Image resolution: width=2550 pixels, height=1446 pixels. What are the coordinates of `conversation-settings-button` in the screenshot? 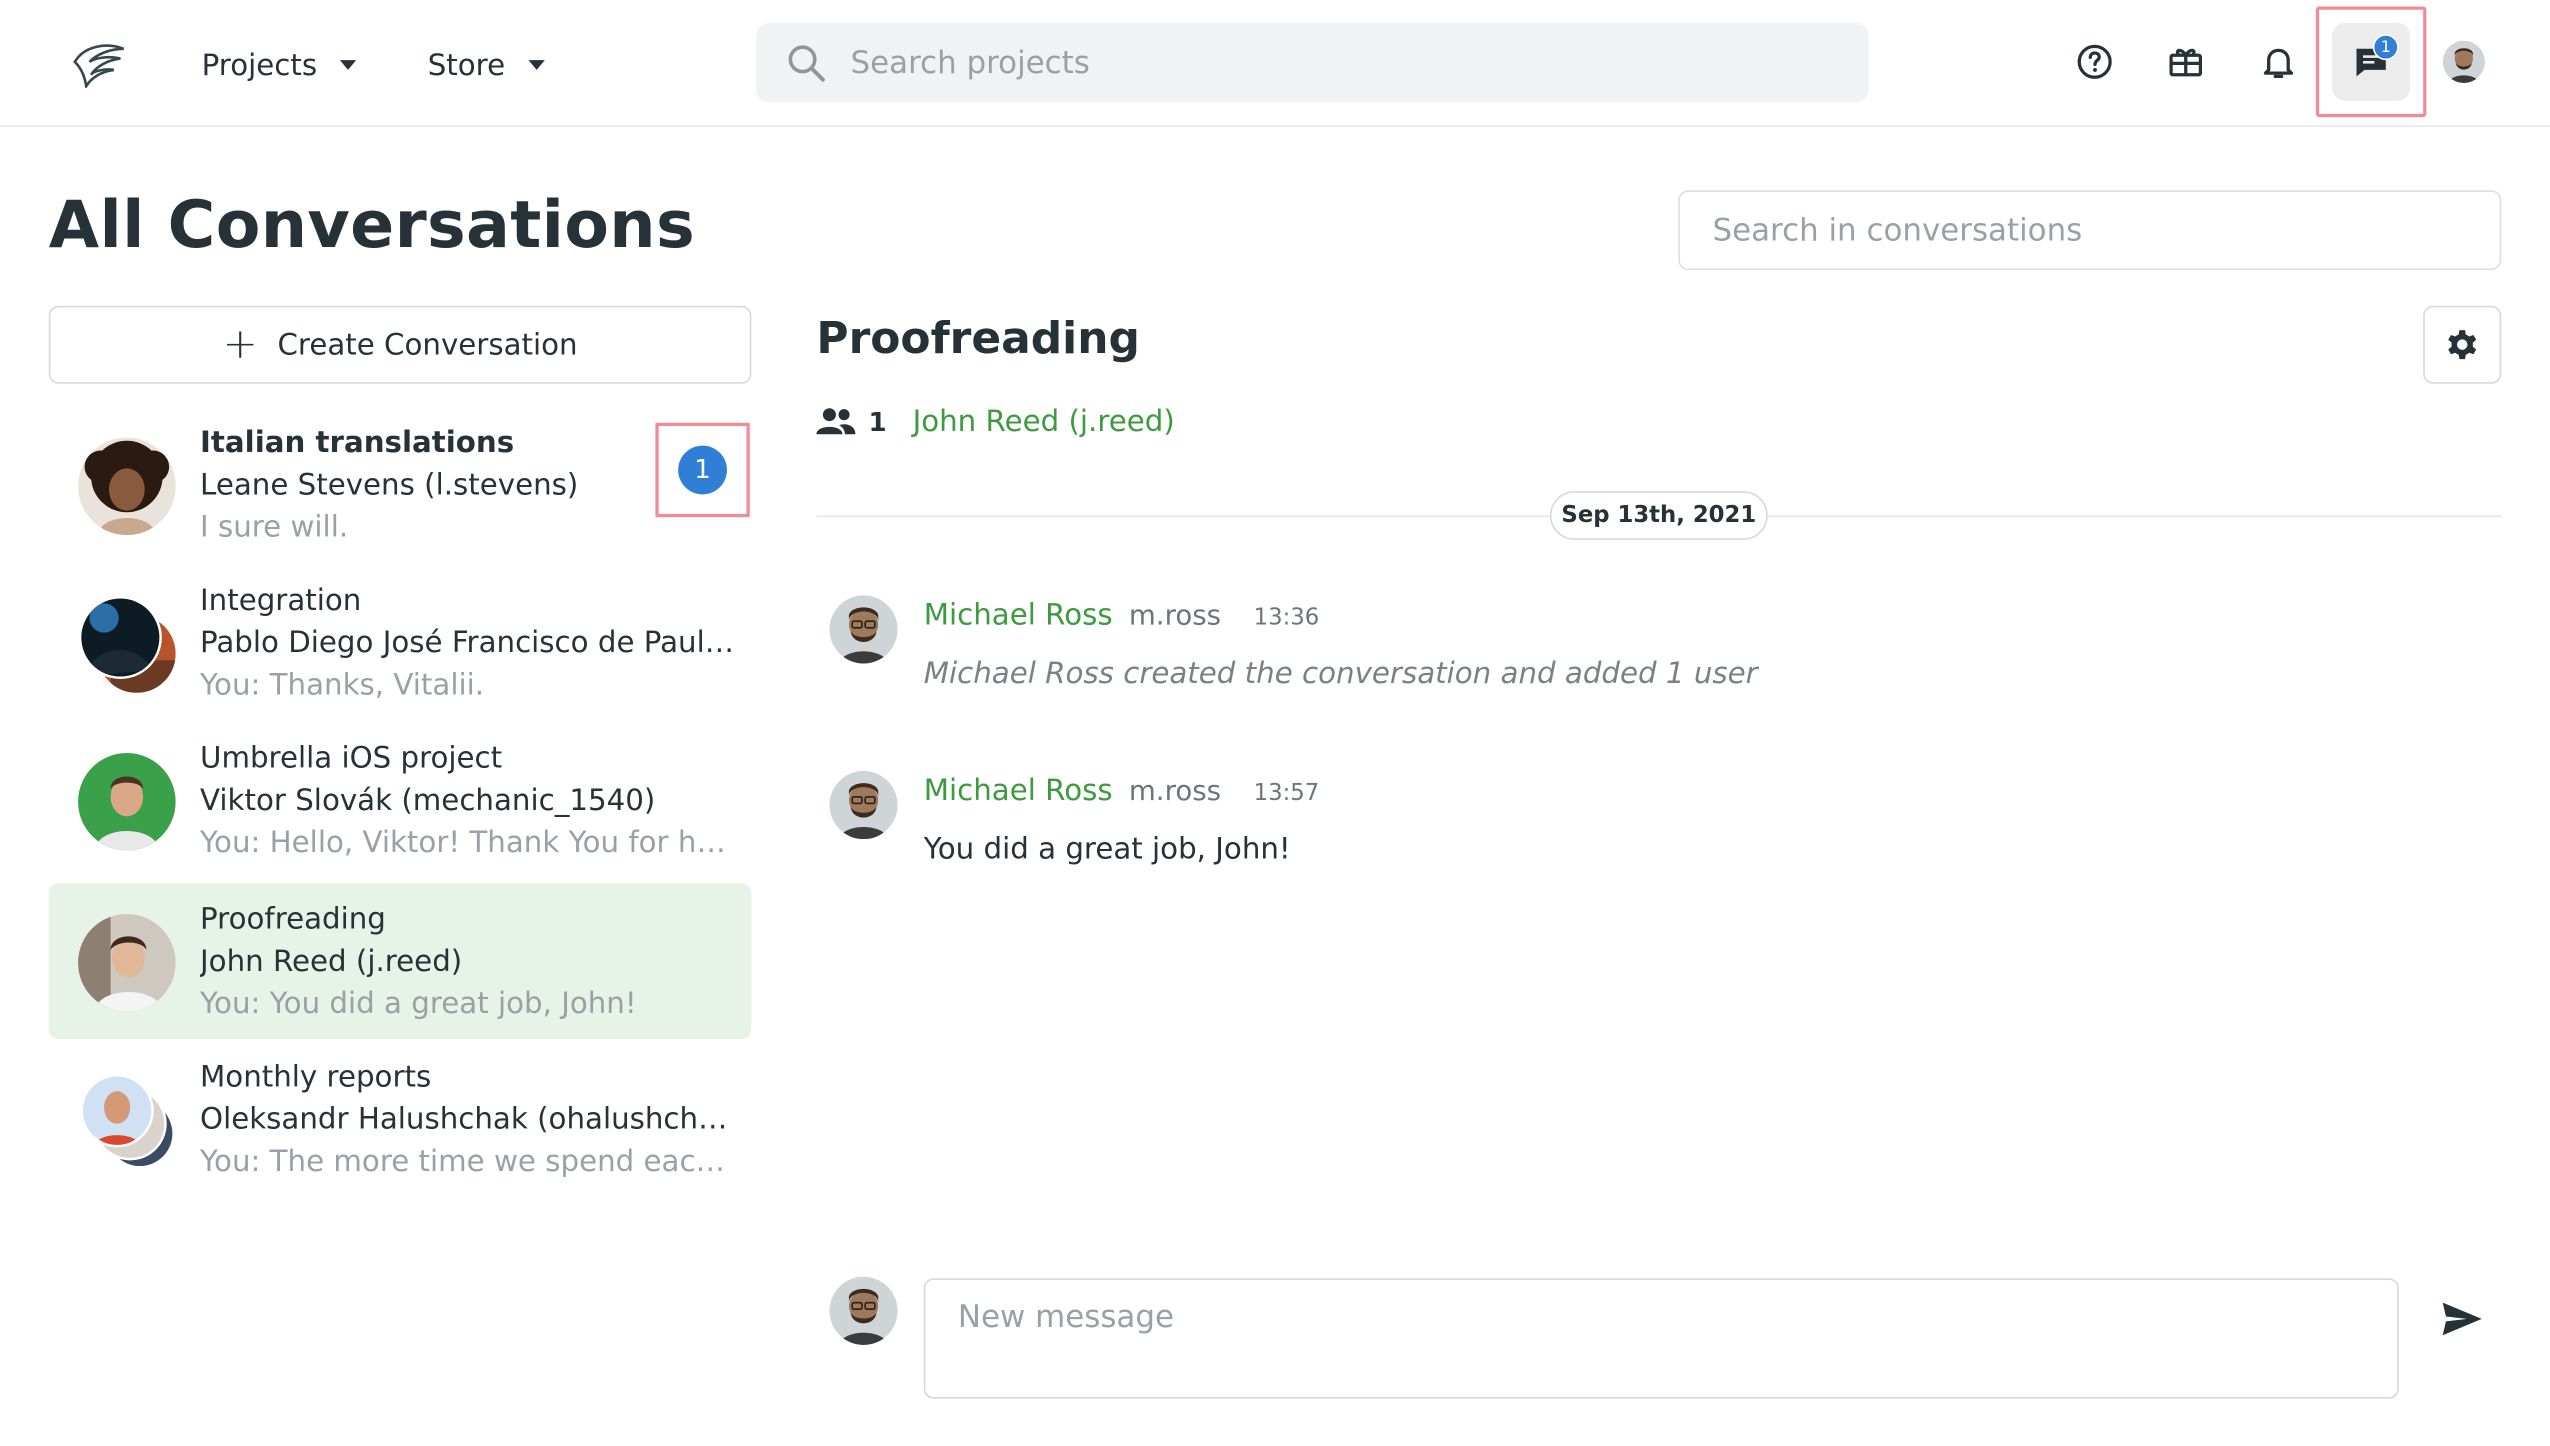 It's located at (2462, 344).